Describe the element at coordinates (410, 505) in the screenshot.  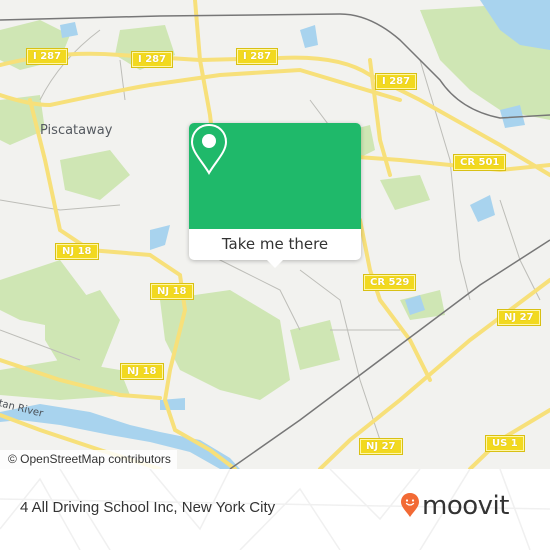
I see `moovit-pin-icon` at that location.